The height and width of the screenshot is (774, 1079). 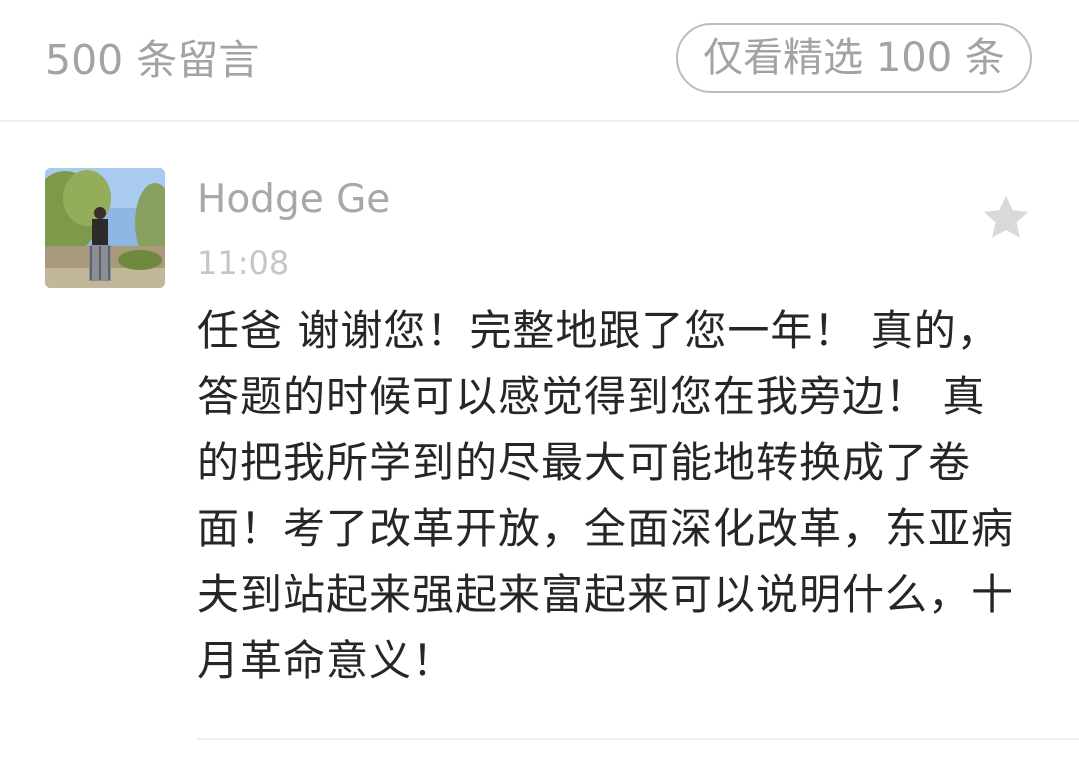 What do you see at coordinates (854, 58) in the screenshot?
I see `featured-filter-button: 仅看精选 100 条` at bounding box center [854, 58].